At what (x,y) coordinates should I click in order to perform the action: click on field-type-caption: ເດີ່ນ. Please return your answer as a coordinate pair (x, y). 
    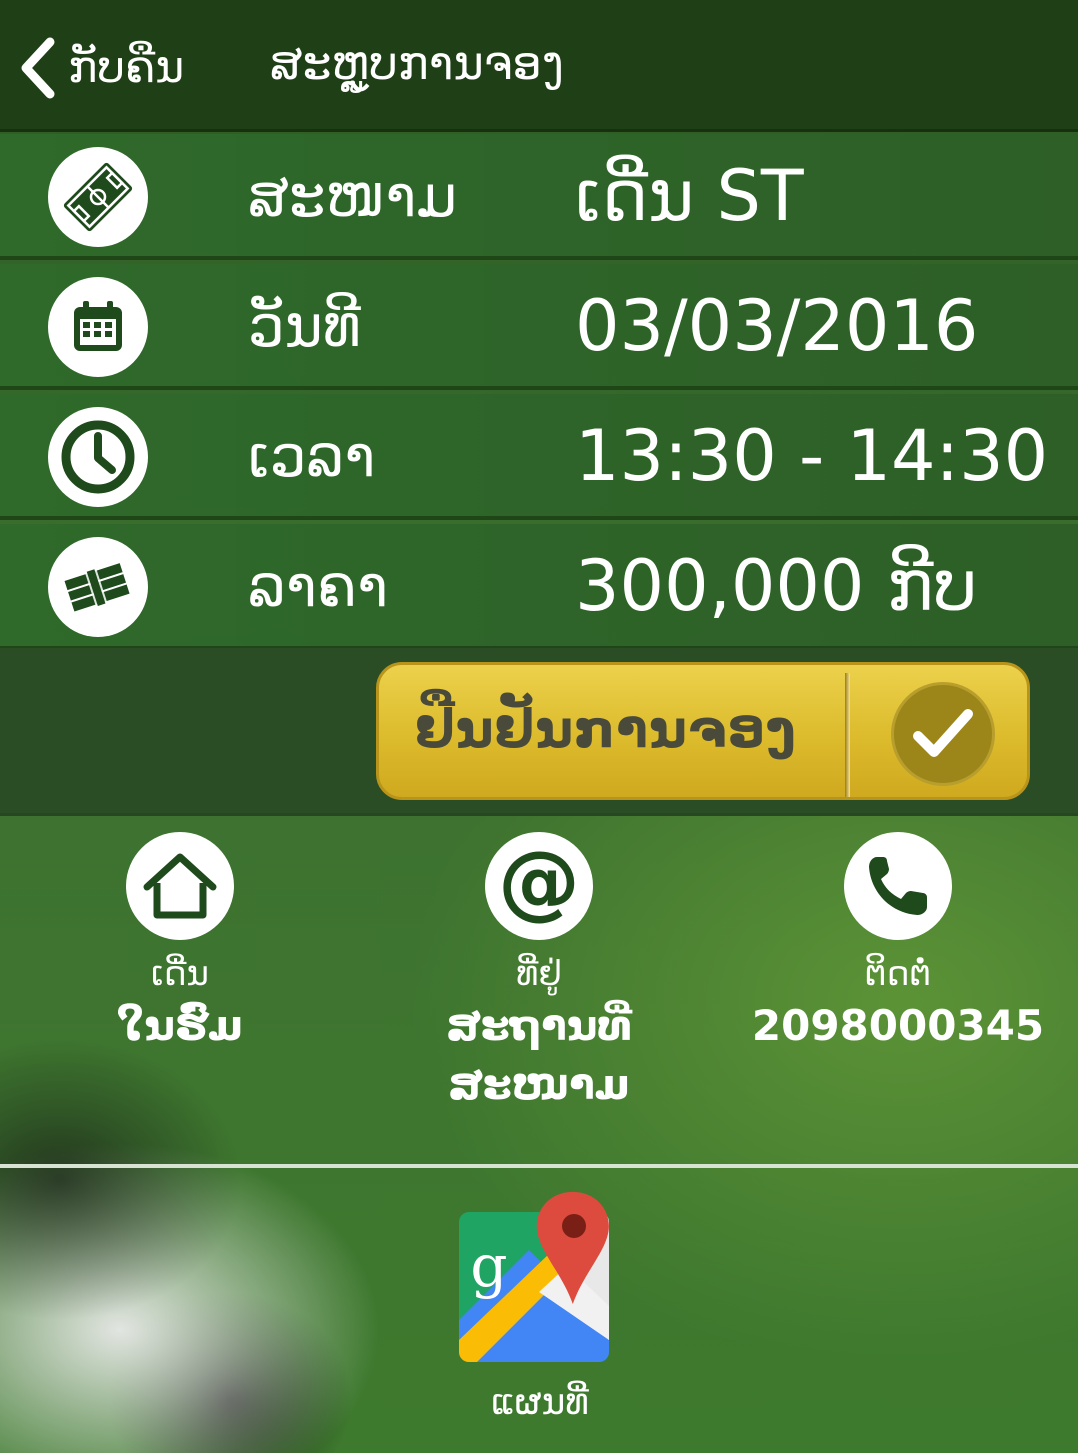
    Looking at the image, I should click on (180, 974).